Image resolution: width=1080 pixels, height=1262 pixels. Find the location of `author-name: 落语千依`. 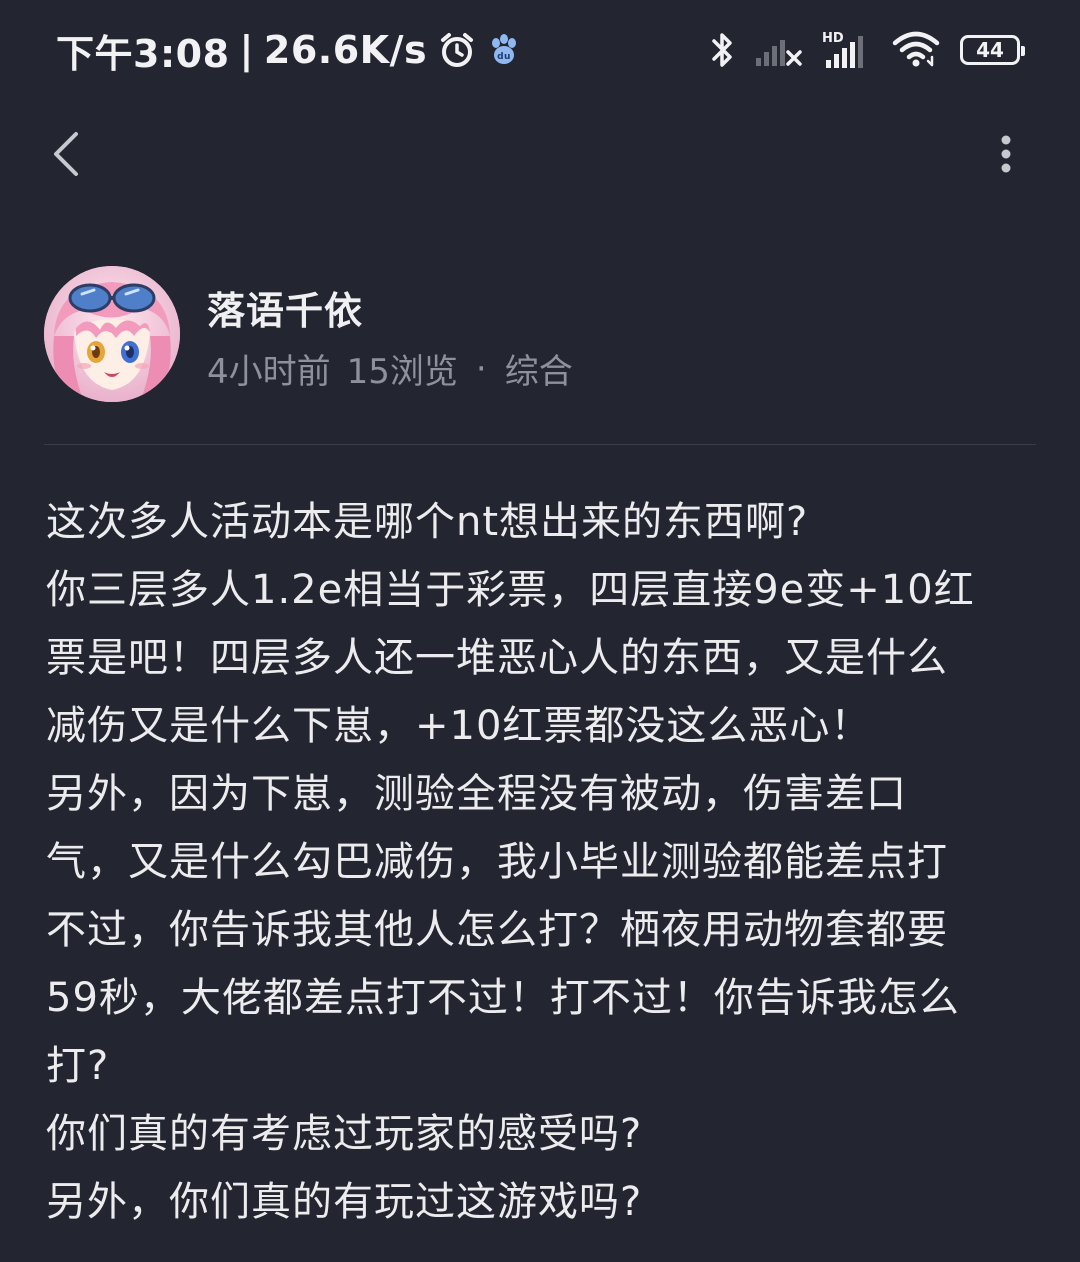

author-name: 落语千依 is located at coordinates (285, 307).